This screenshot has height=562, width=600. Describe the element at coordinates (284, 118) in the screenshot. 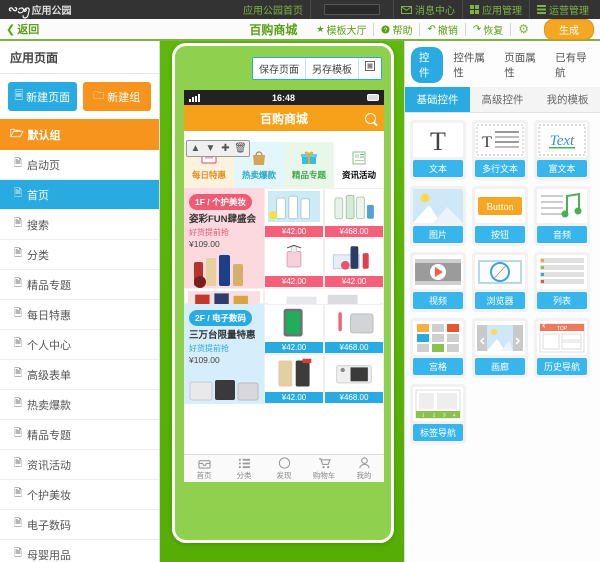

I see `phone-app-header: 百购商城` at that location.